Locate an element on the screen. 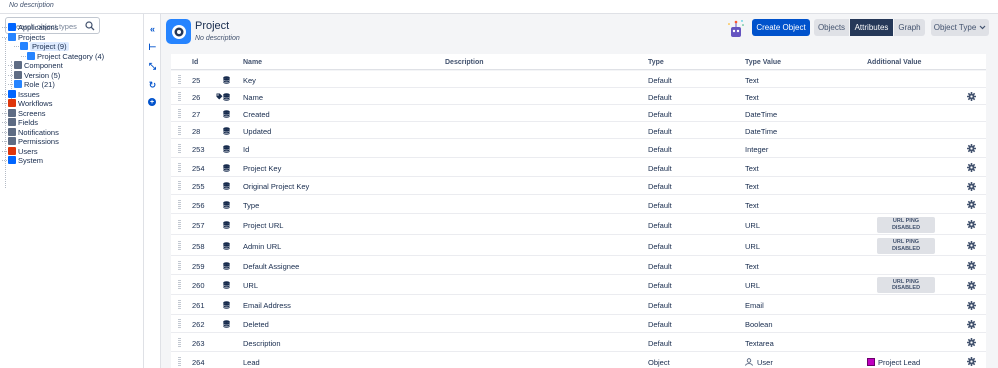  table-row: 27 Created Default DateTime is located at coordinates (578, 113).